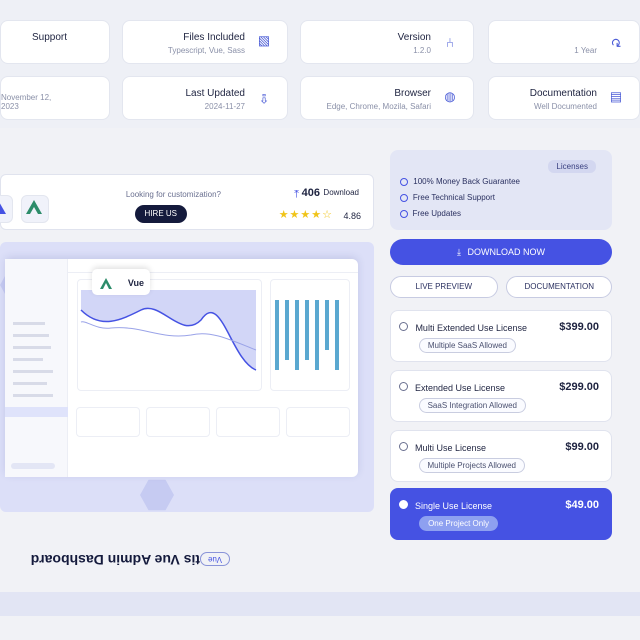 The height and width of the screenshot is (640, 640). I want to click on product-title: tis Vue Admin Dashboard, so click(115, 560).